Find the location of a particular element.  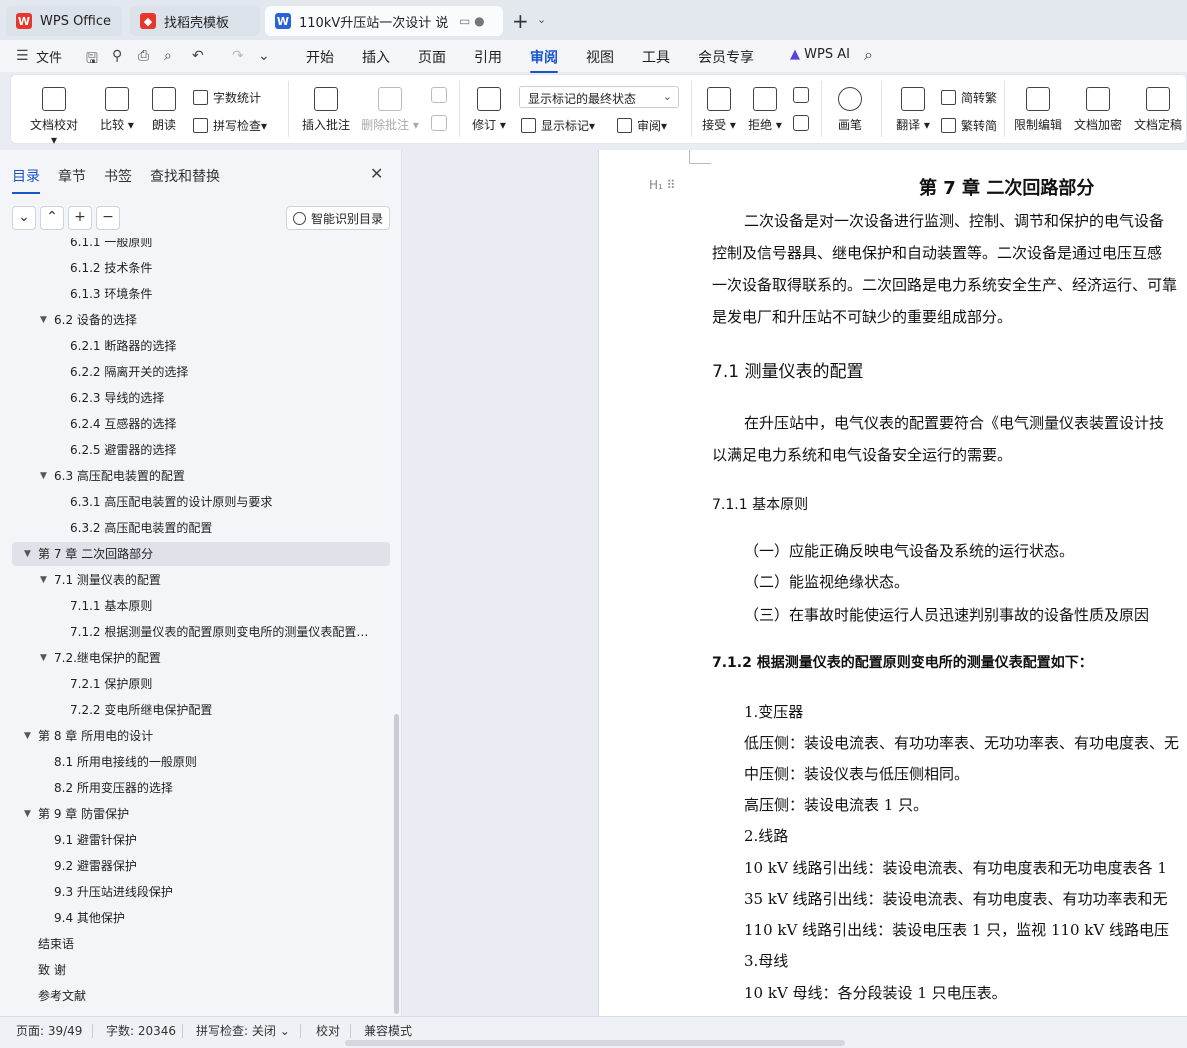

nav-tab-toc: 目录 is located at coordinates (26, 180).